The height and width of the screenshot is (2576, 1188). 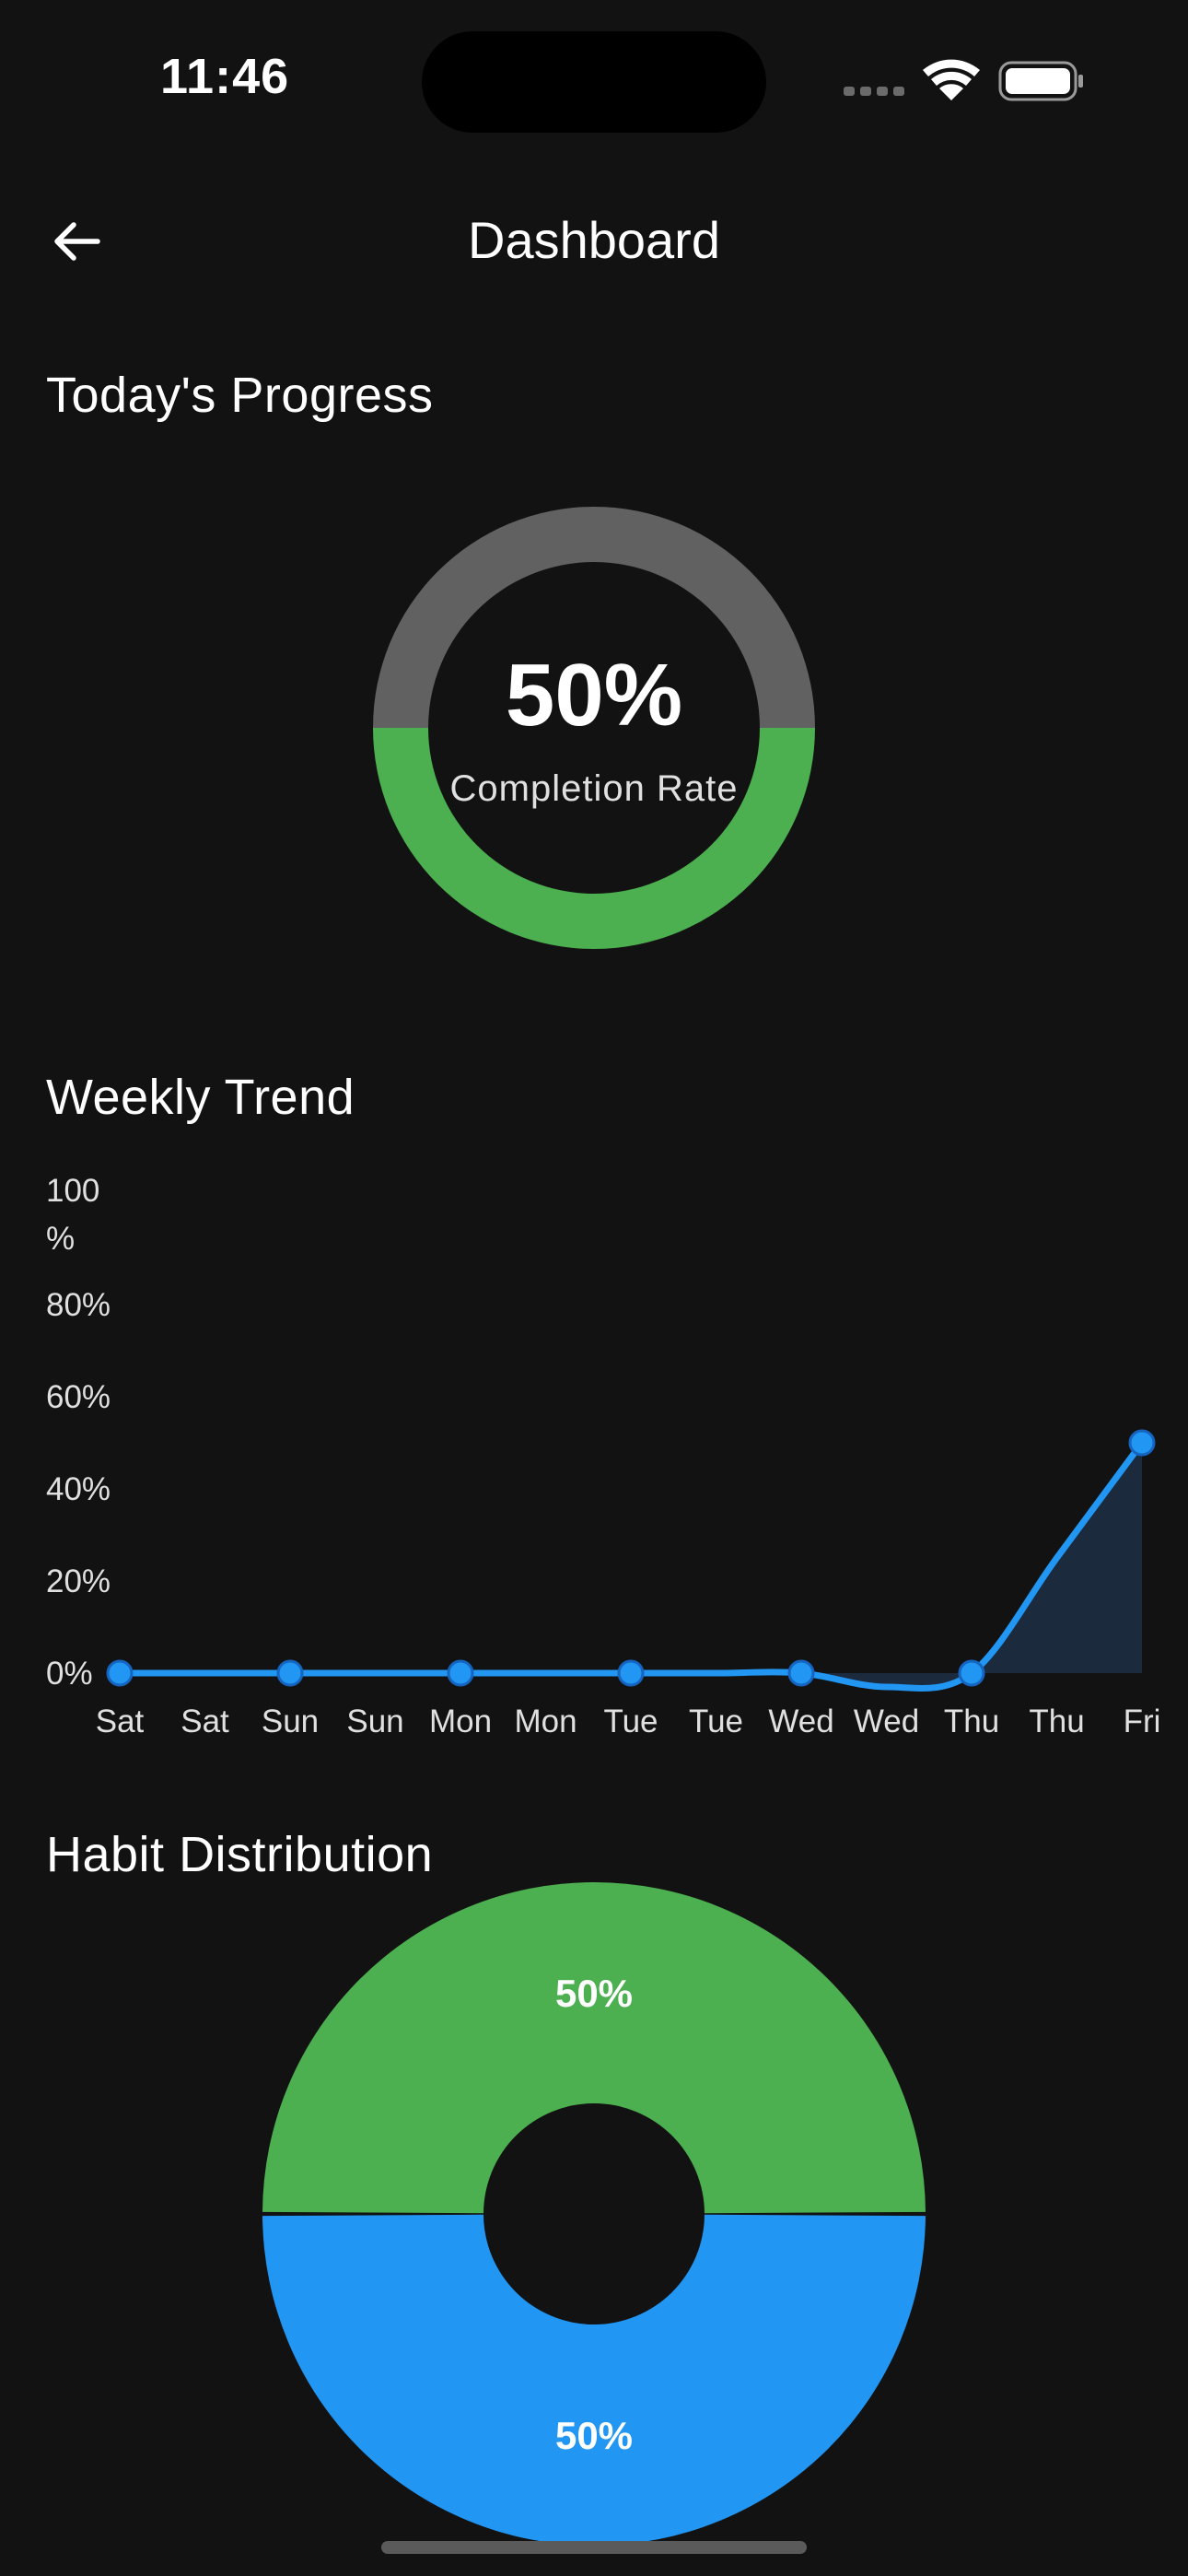 I want to click on cellular-signal-icon, so click(x=874, y=91).